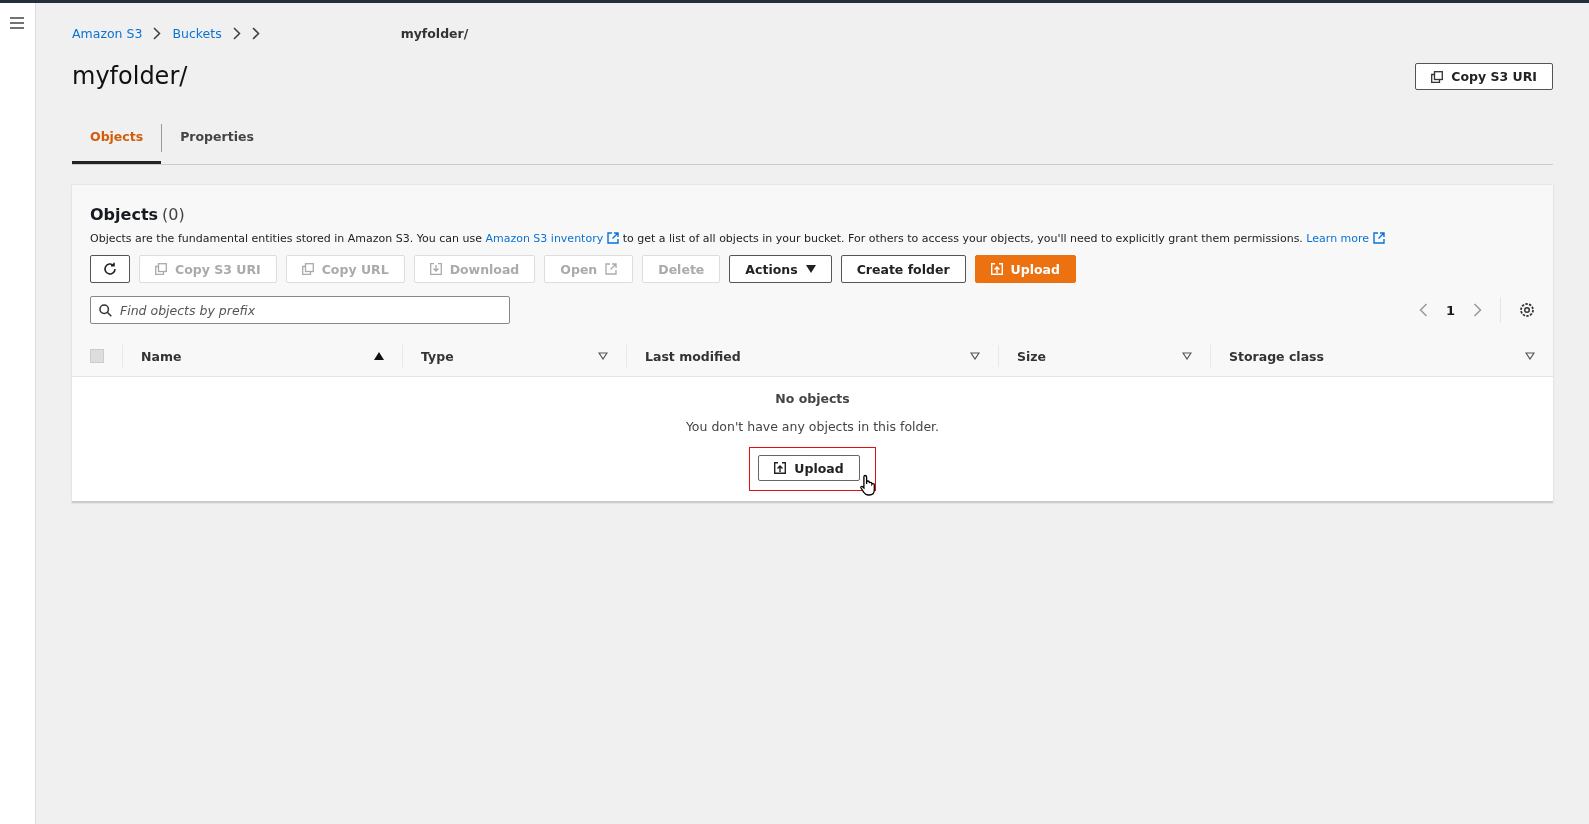 This screenshot has height=824, width=1589. Describe the element at coordinates (161, 356) in the screenshot. I see `column-header: Name` at that location.